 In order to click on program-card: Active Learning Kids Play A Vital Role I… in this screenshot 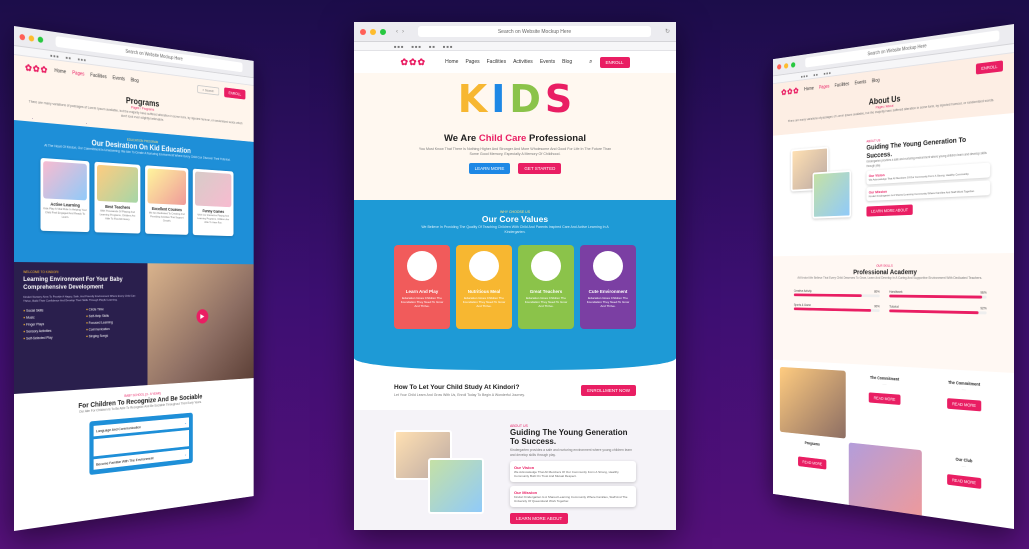, I will do `click(65, 195)`.